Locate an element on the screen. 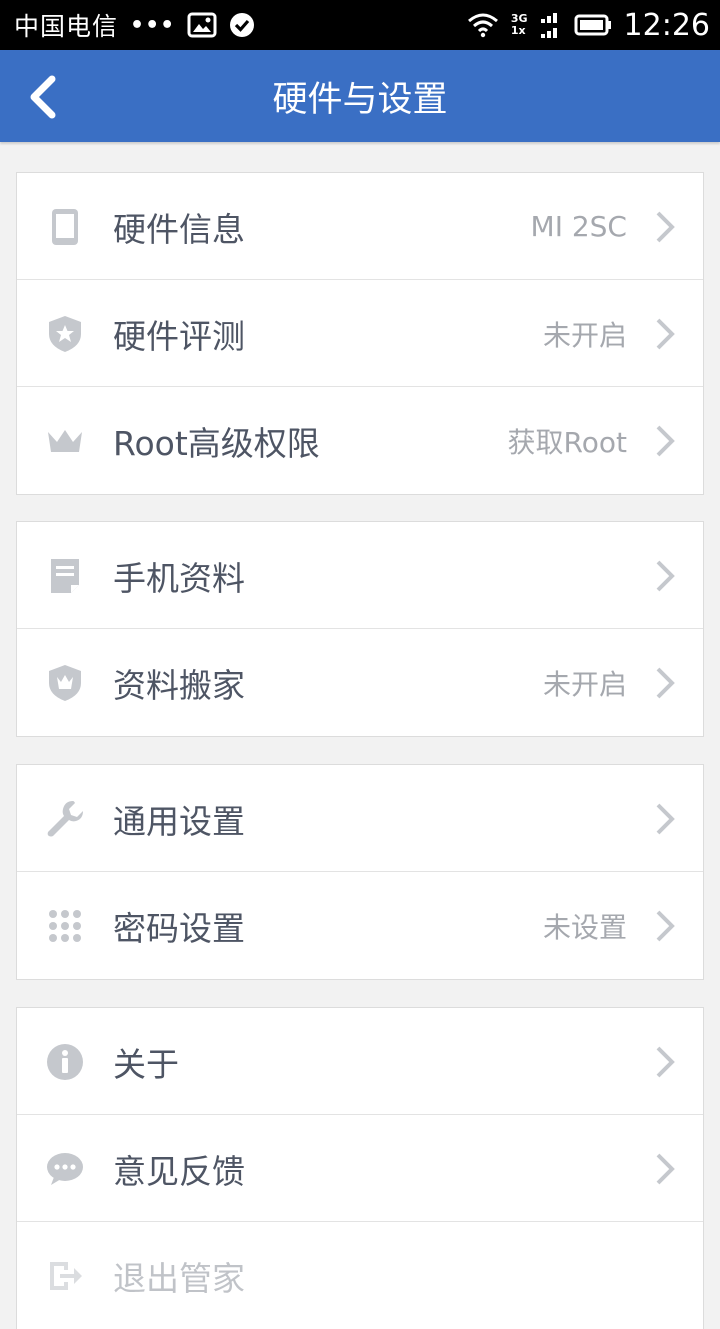 The height and width of the screenshot is (1329, 720). clock: 12:26 is located at coordinates (666, 25).